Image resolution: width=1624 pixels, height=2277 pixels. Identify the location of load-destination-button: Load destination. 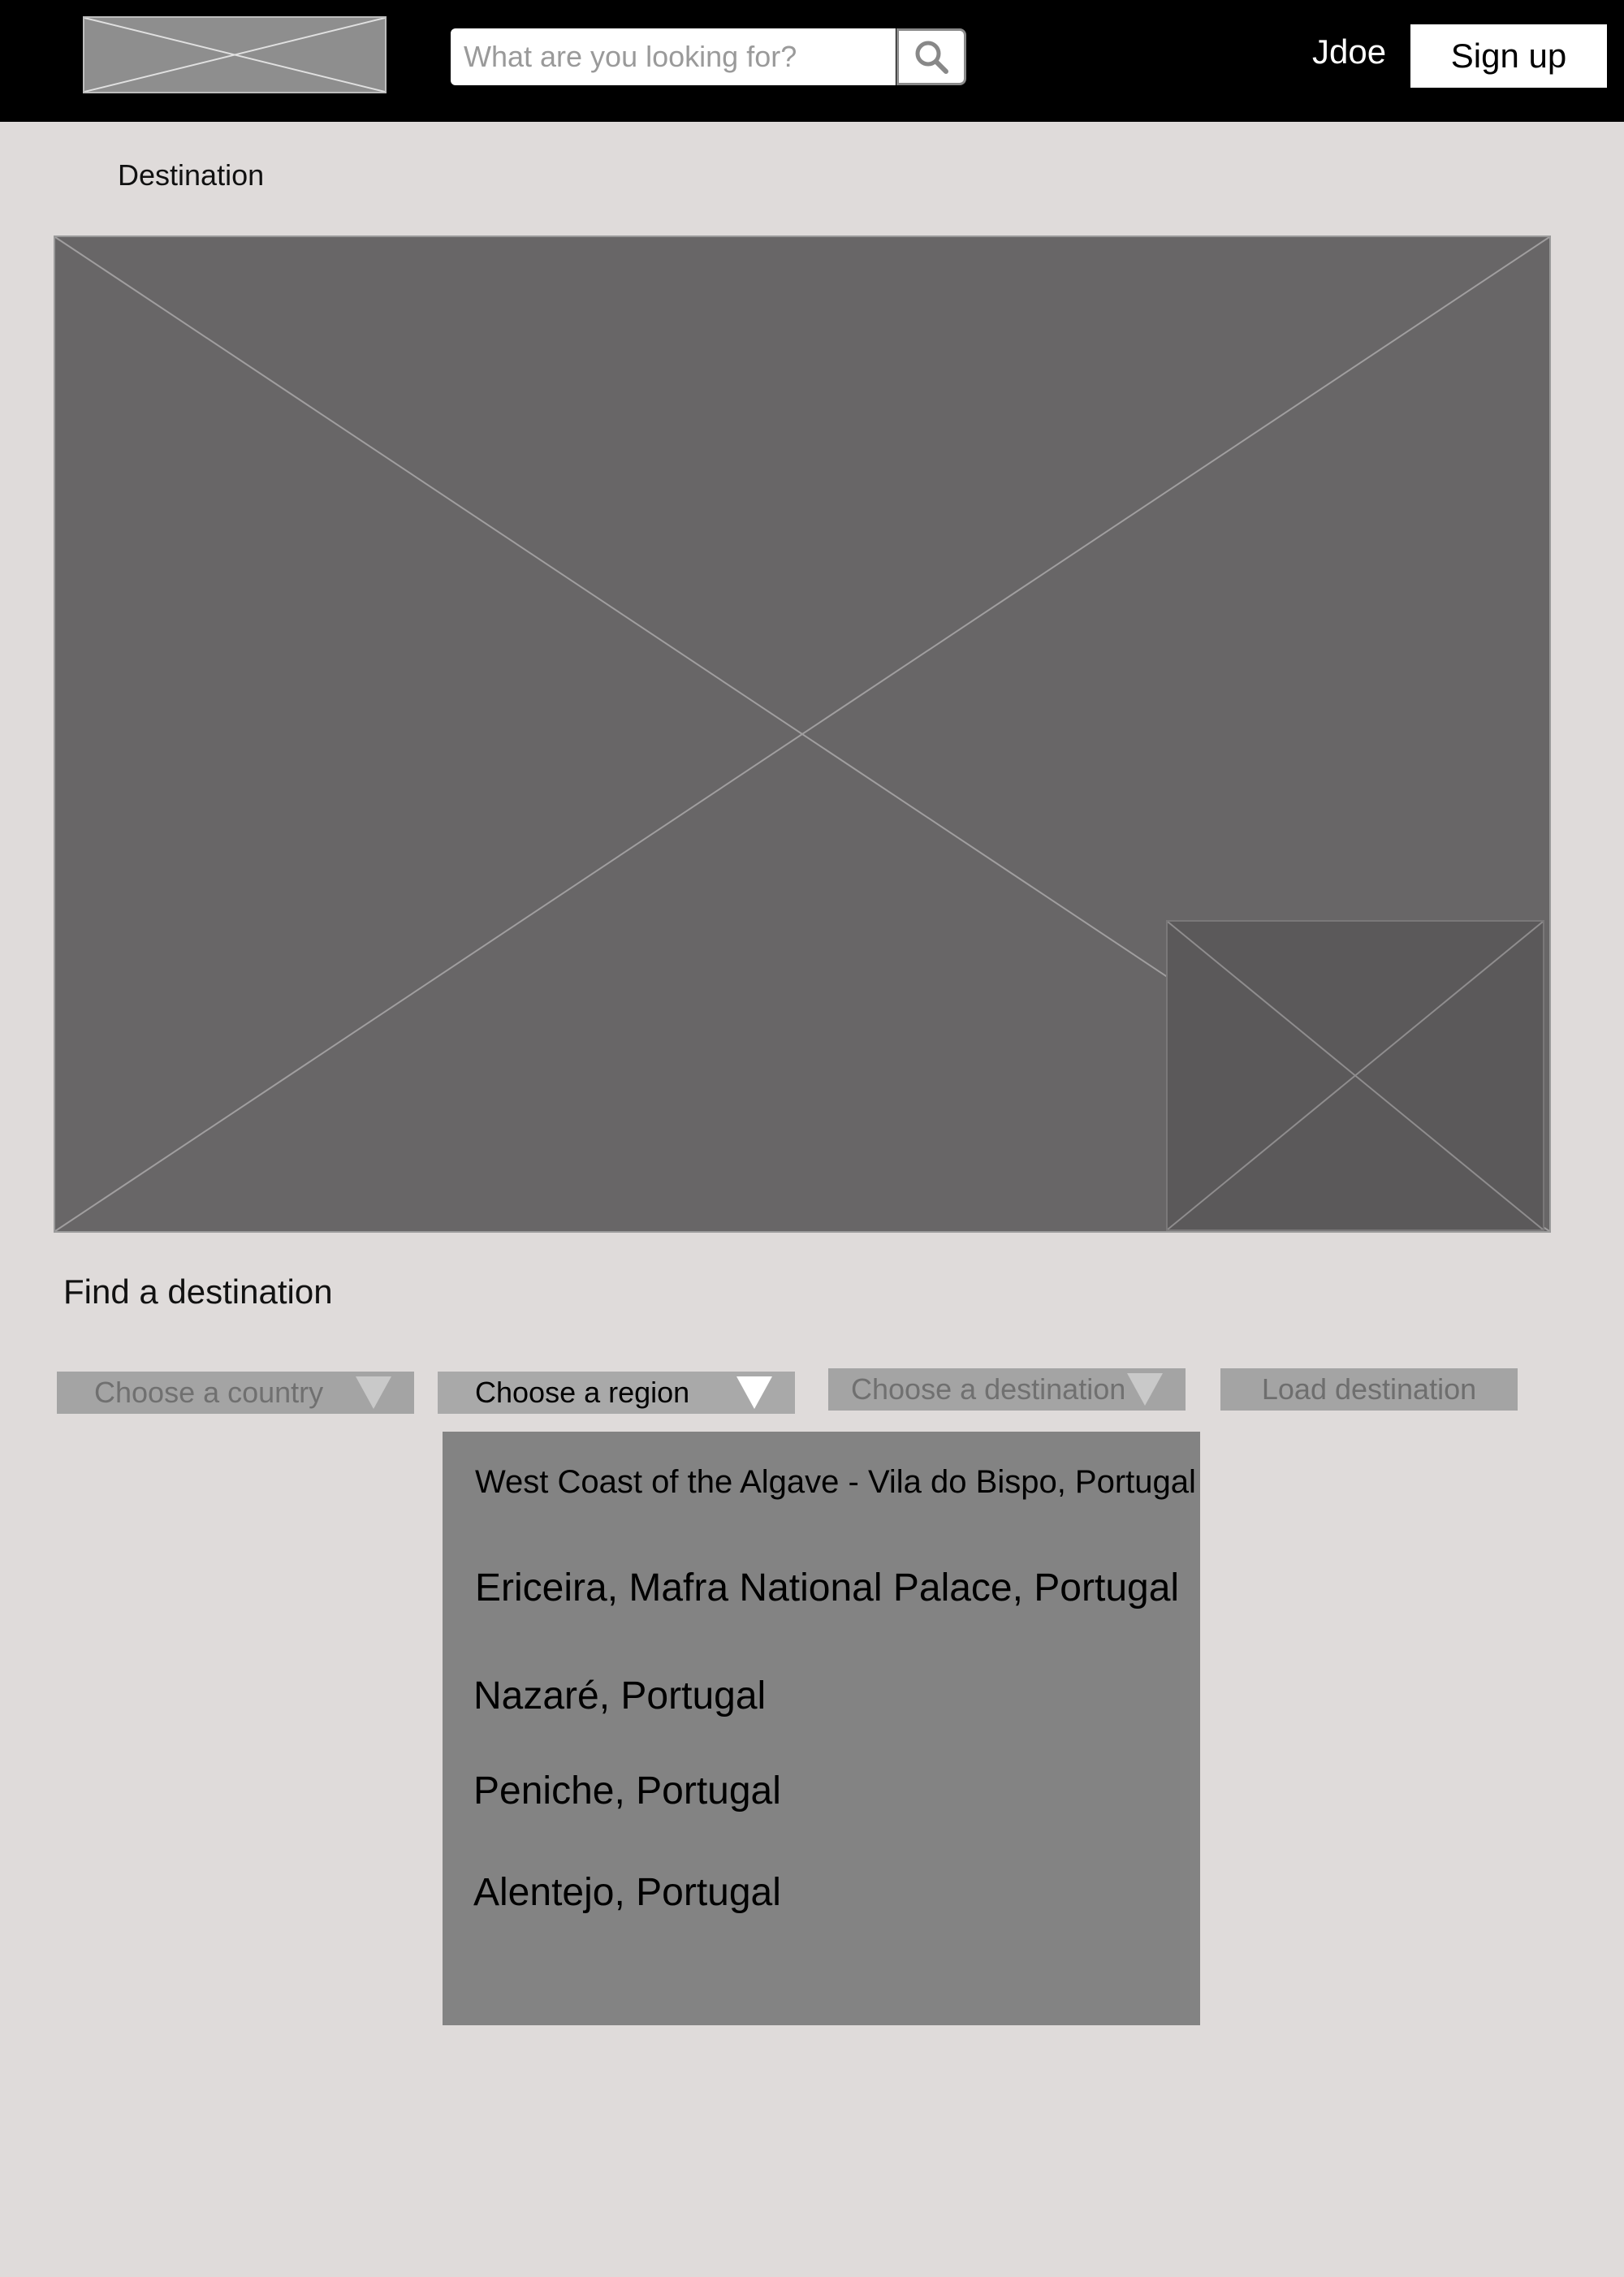
(1369, 1389).